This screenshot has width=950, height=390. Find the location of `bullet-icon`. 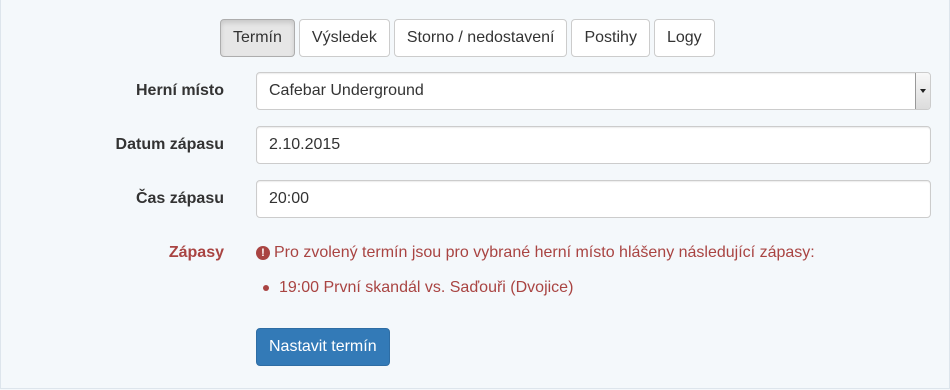

bullet-icon is located at coordinates (266, 288).